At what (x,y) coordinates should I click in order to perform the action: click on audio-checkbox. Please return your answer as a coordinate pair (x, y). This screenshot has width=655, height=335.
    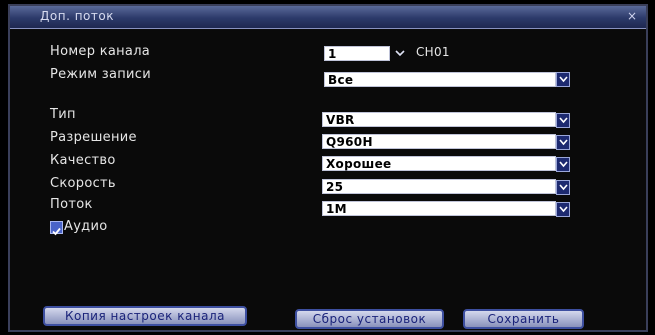
    Looking at the image, I should click on (56, 228).